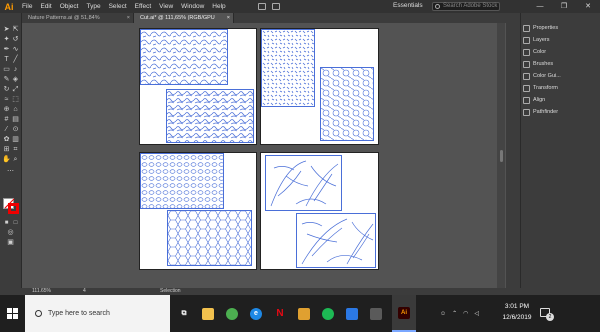  I want to click on mail-button, so click(352, 313).